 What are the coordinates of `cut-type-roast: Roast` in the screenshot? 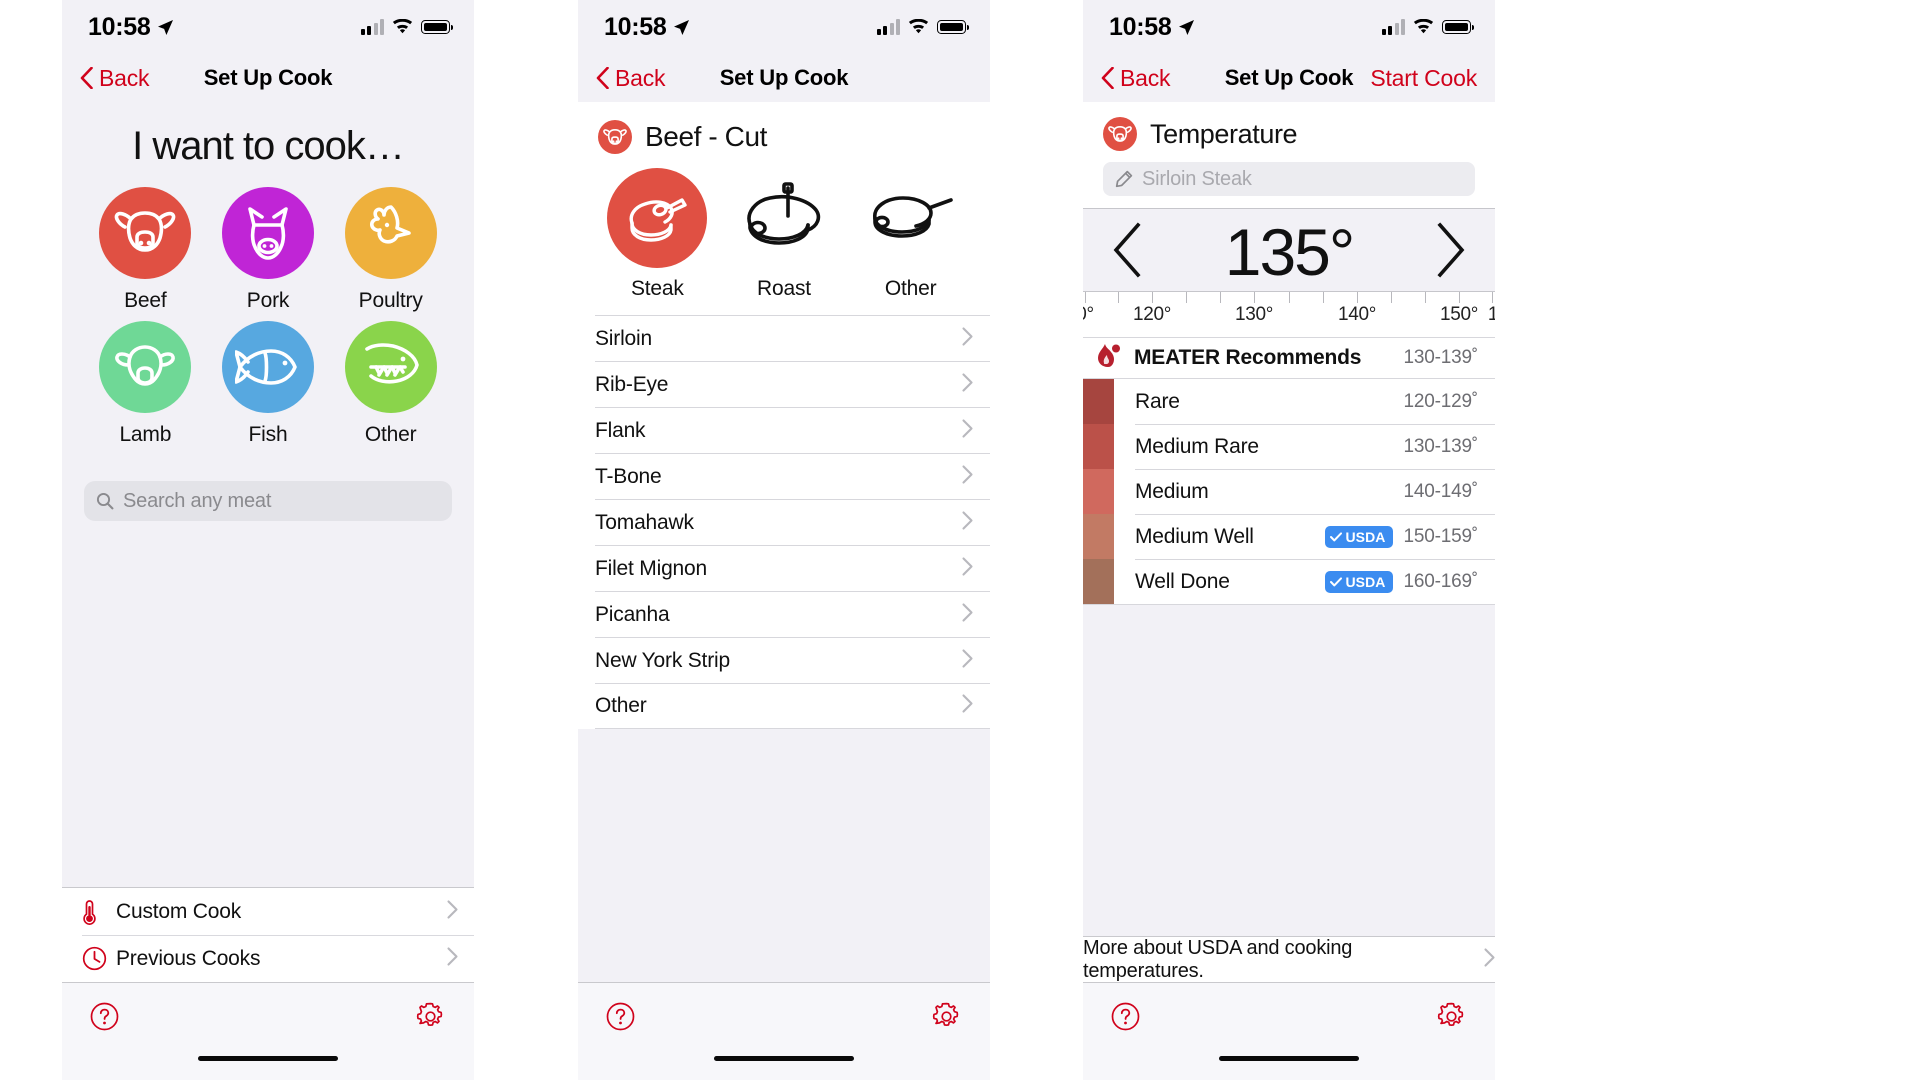 It's located at (784, 234).